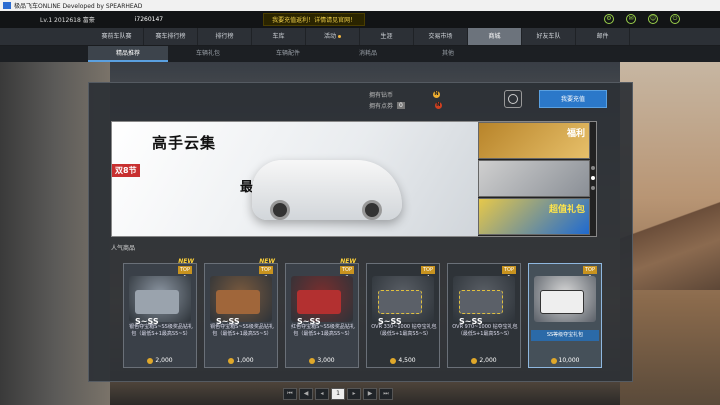 This screenshot has height=405, width=720. I want to click on item-description: 红色夺宝箱S~SS级奖品钻礼包（最低S+1最高S5~S）, so click(323, 330).